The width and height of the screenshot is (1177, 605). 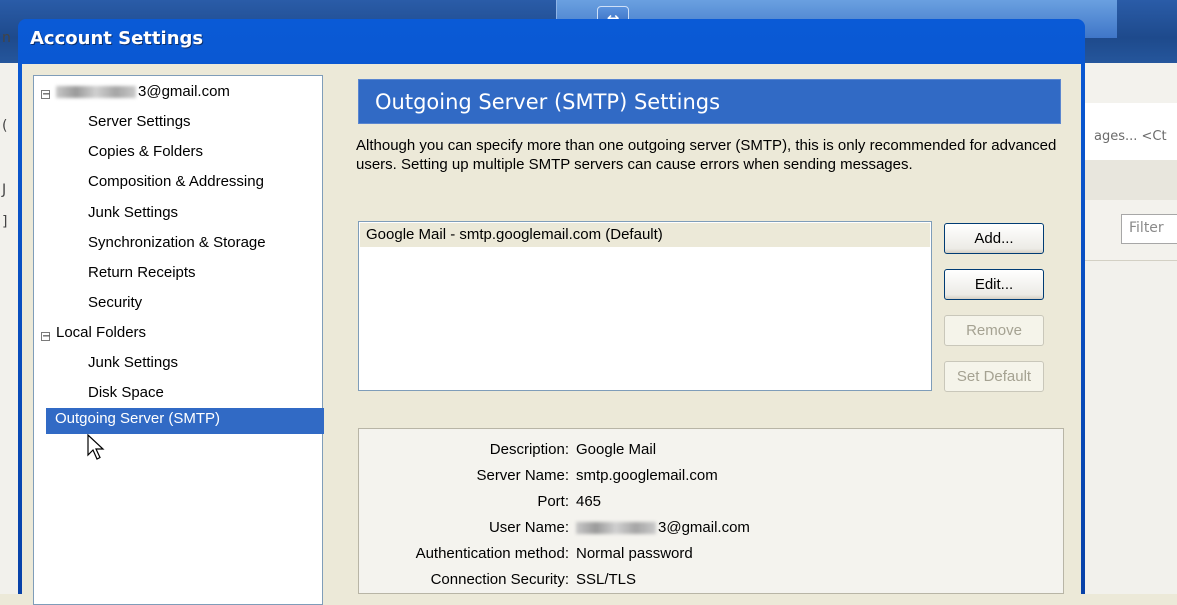 What do you see at coordinates (142, 272) in the screenshot?
I see `tree-item-return-receipts: Return Receipts` at bounding box center [142, 272].